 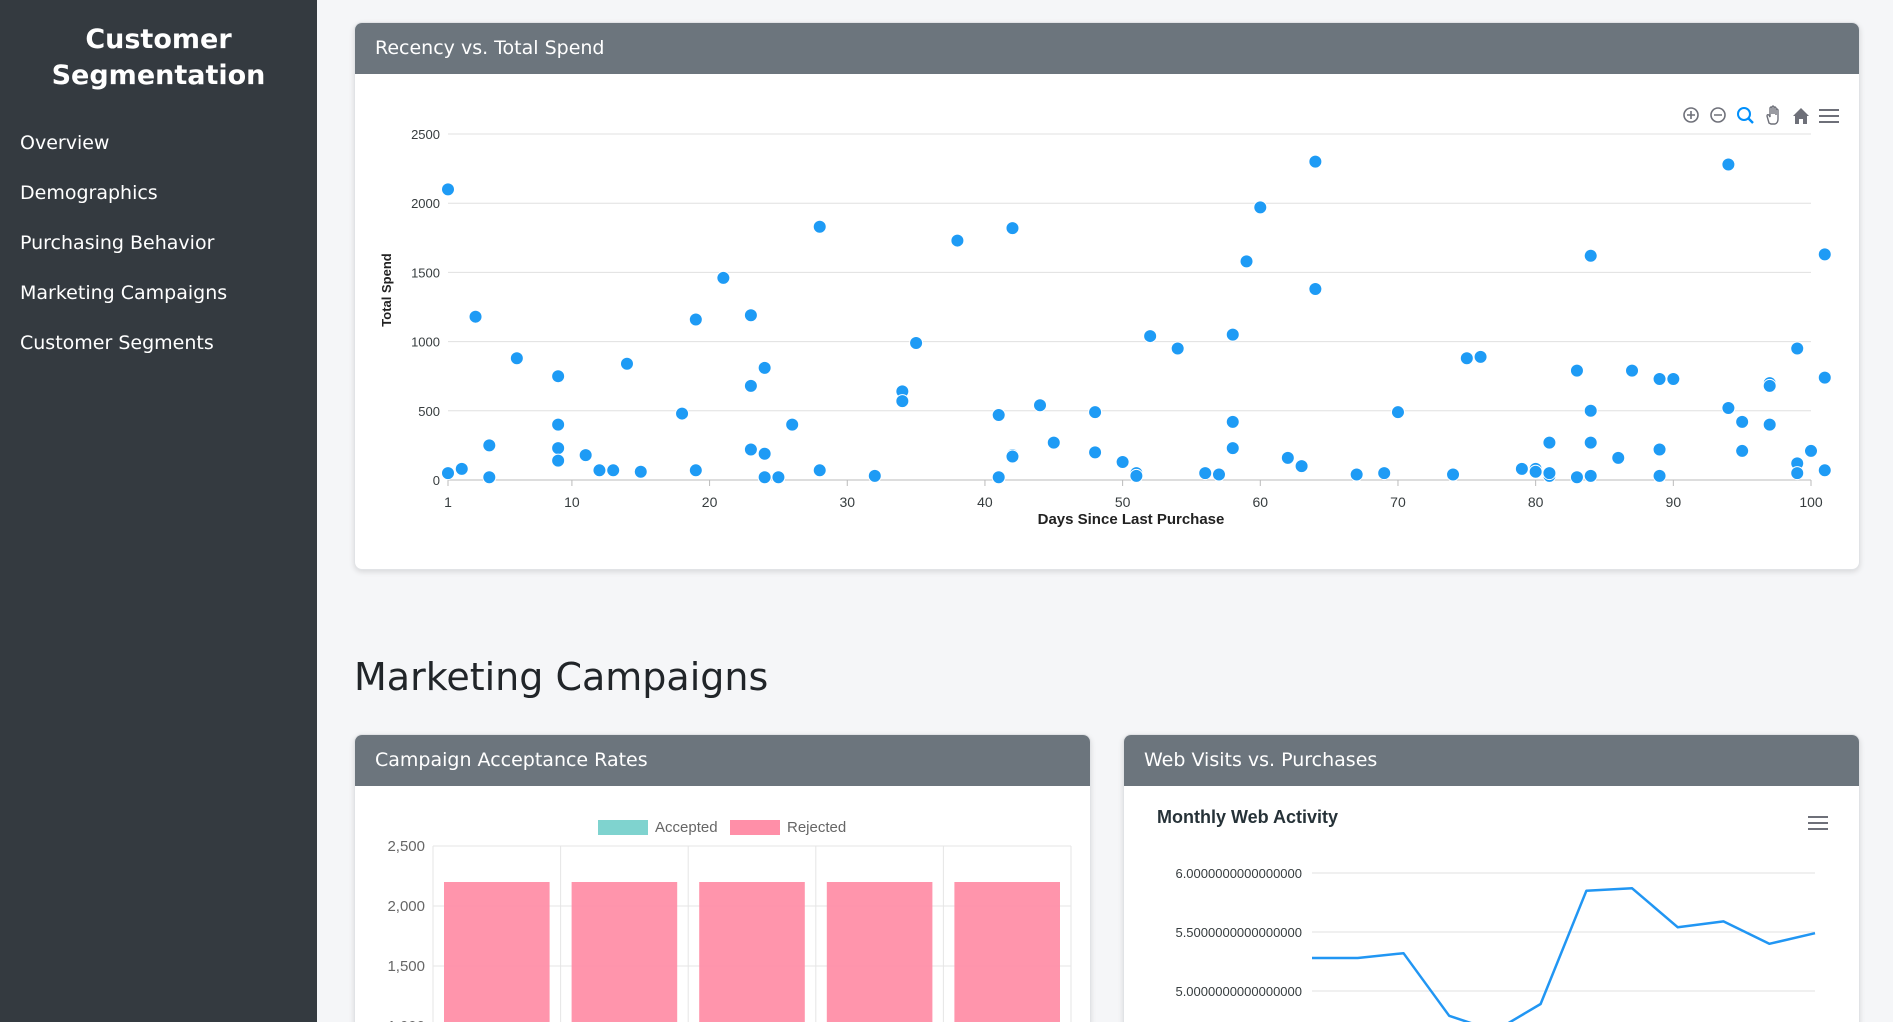 What do you see at coordinates (158, 293) in the screenshot?
I see `sidebar-item-marketing-campaigns: Marketing Campaigns` at bounding box center [158, 293].